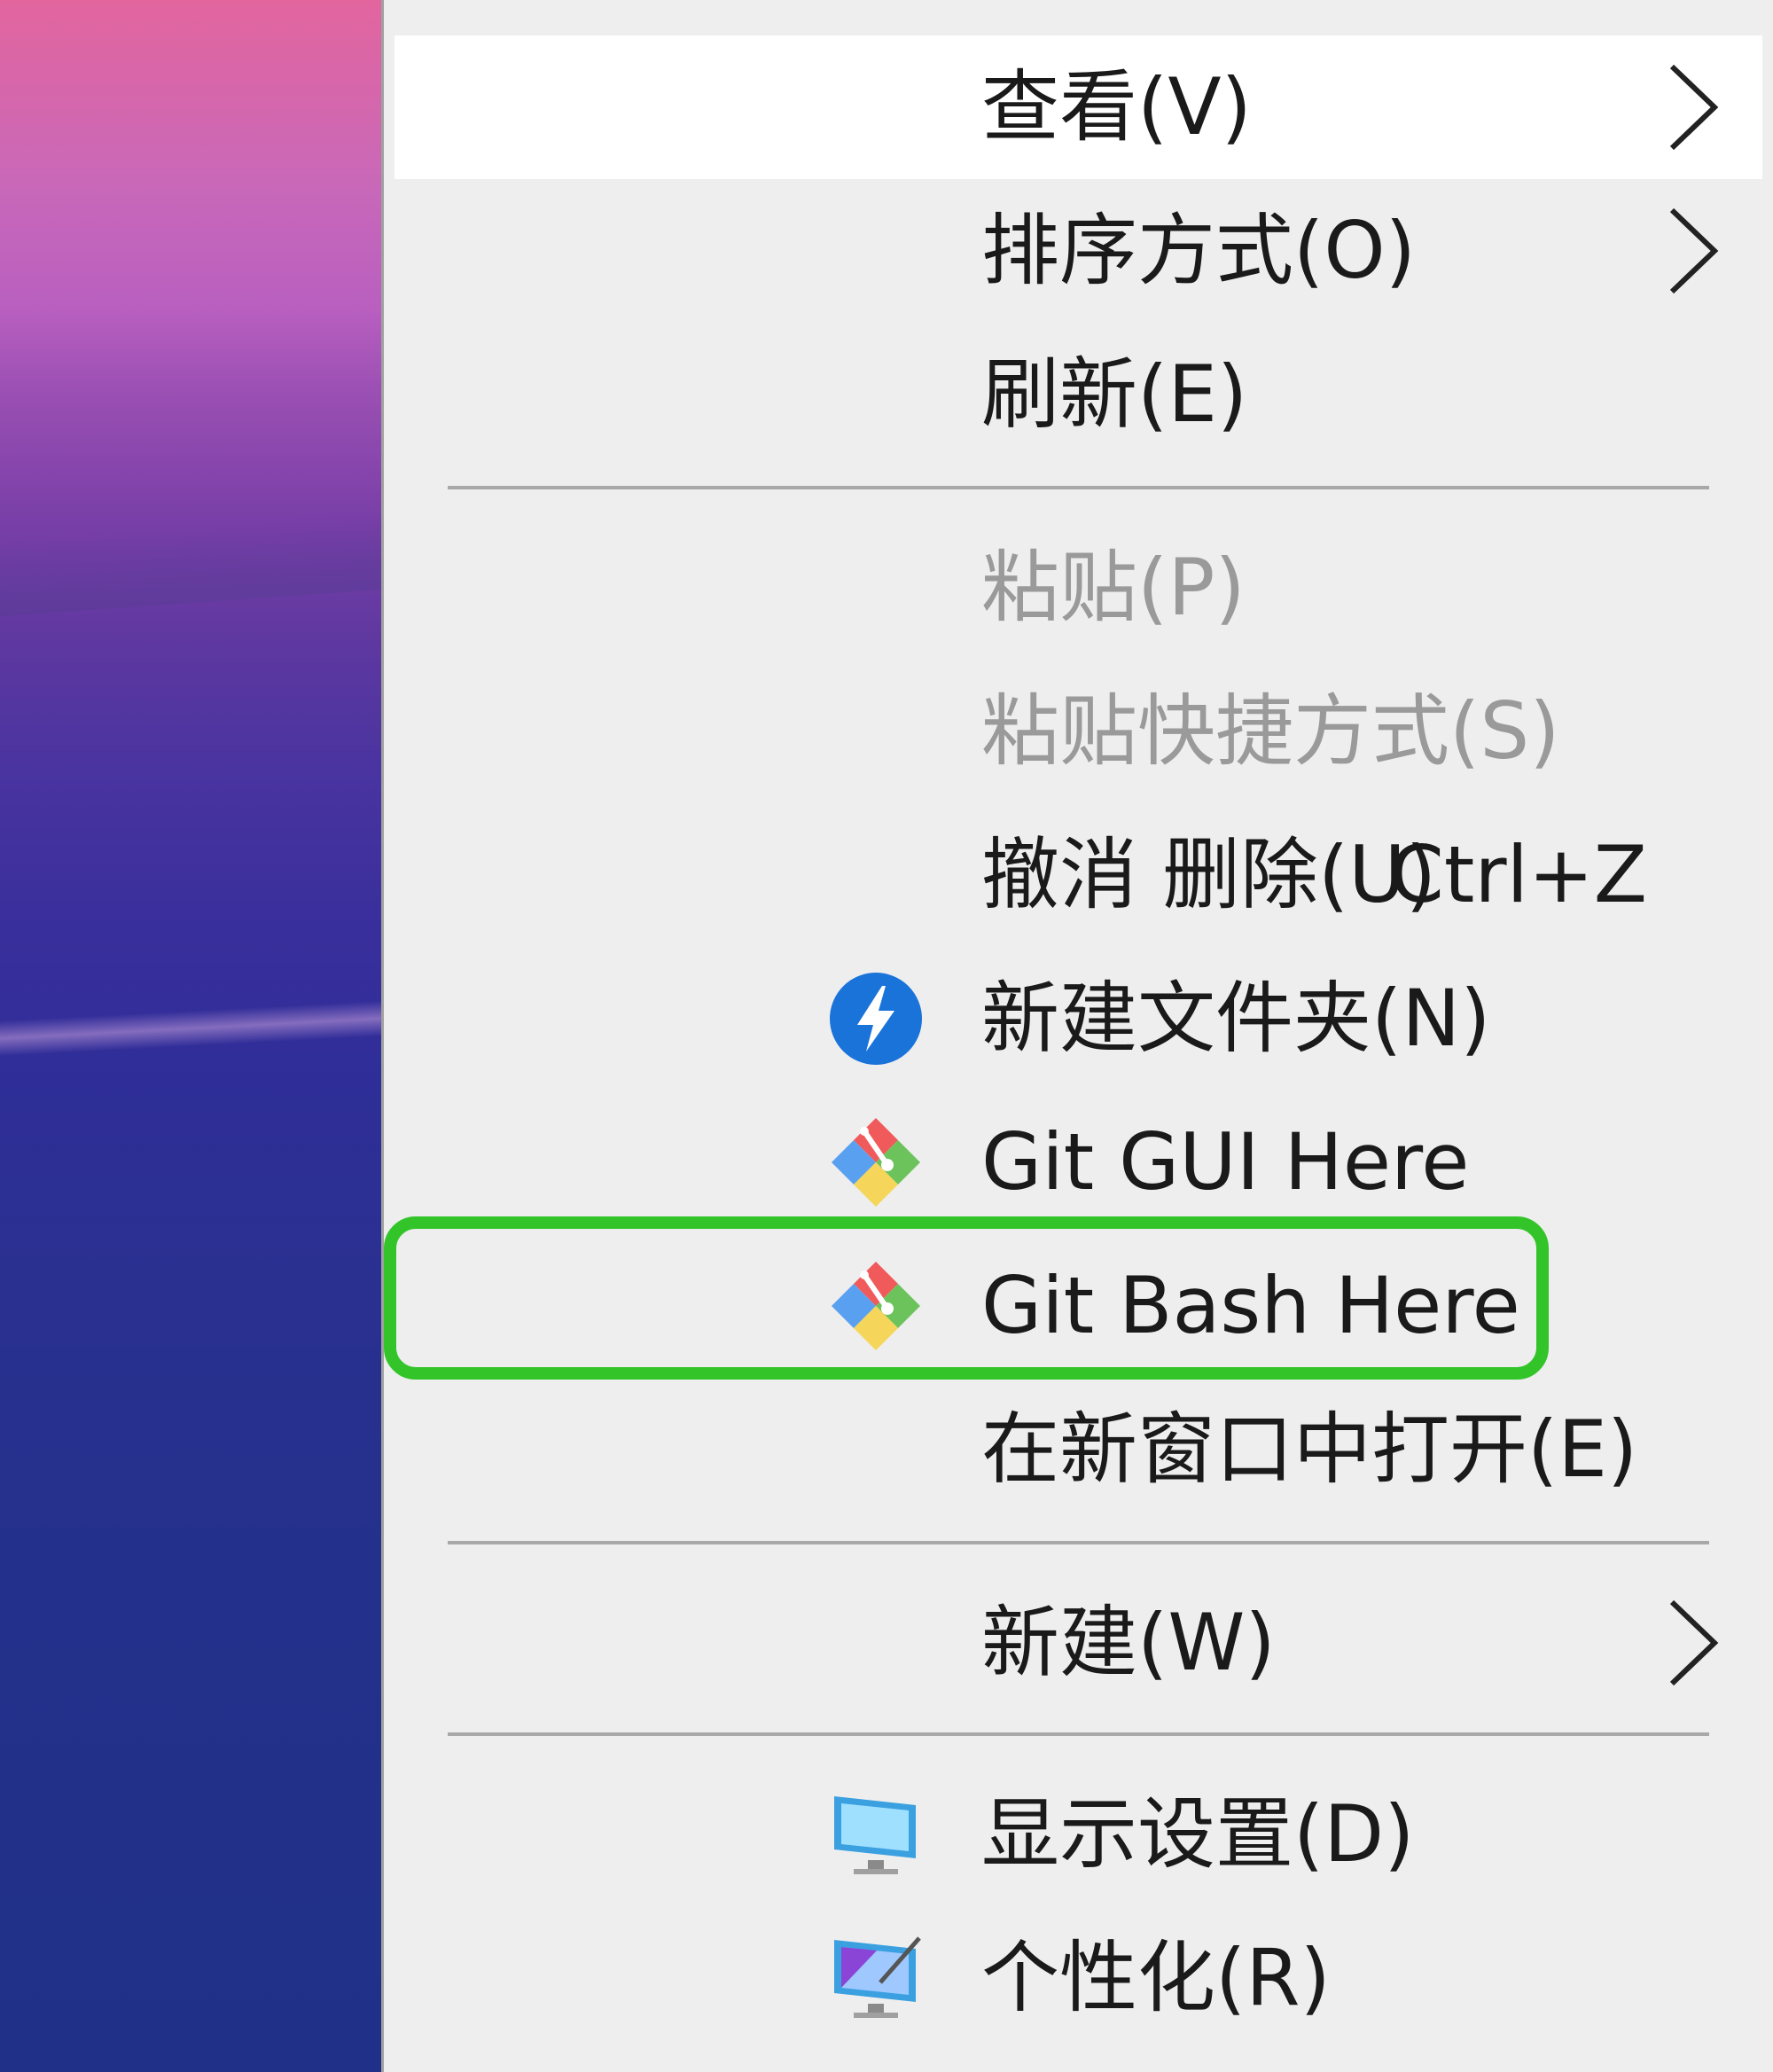 This screenshot has height=2072, width=1773. What do you see at coordinates (876, 1162) in the screenshot?
I see `git-gui-icon` at bounding box center [876, 1162].